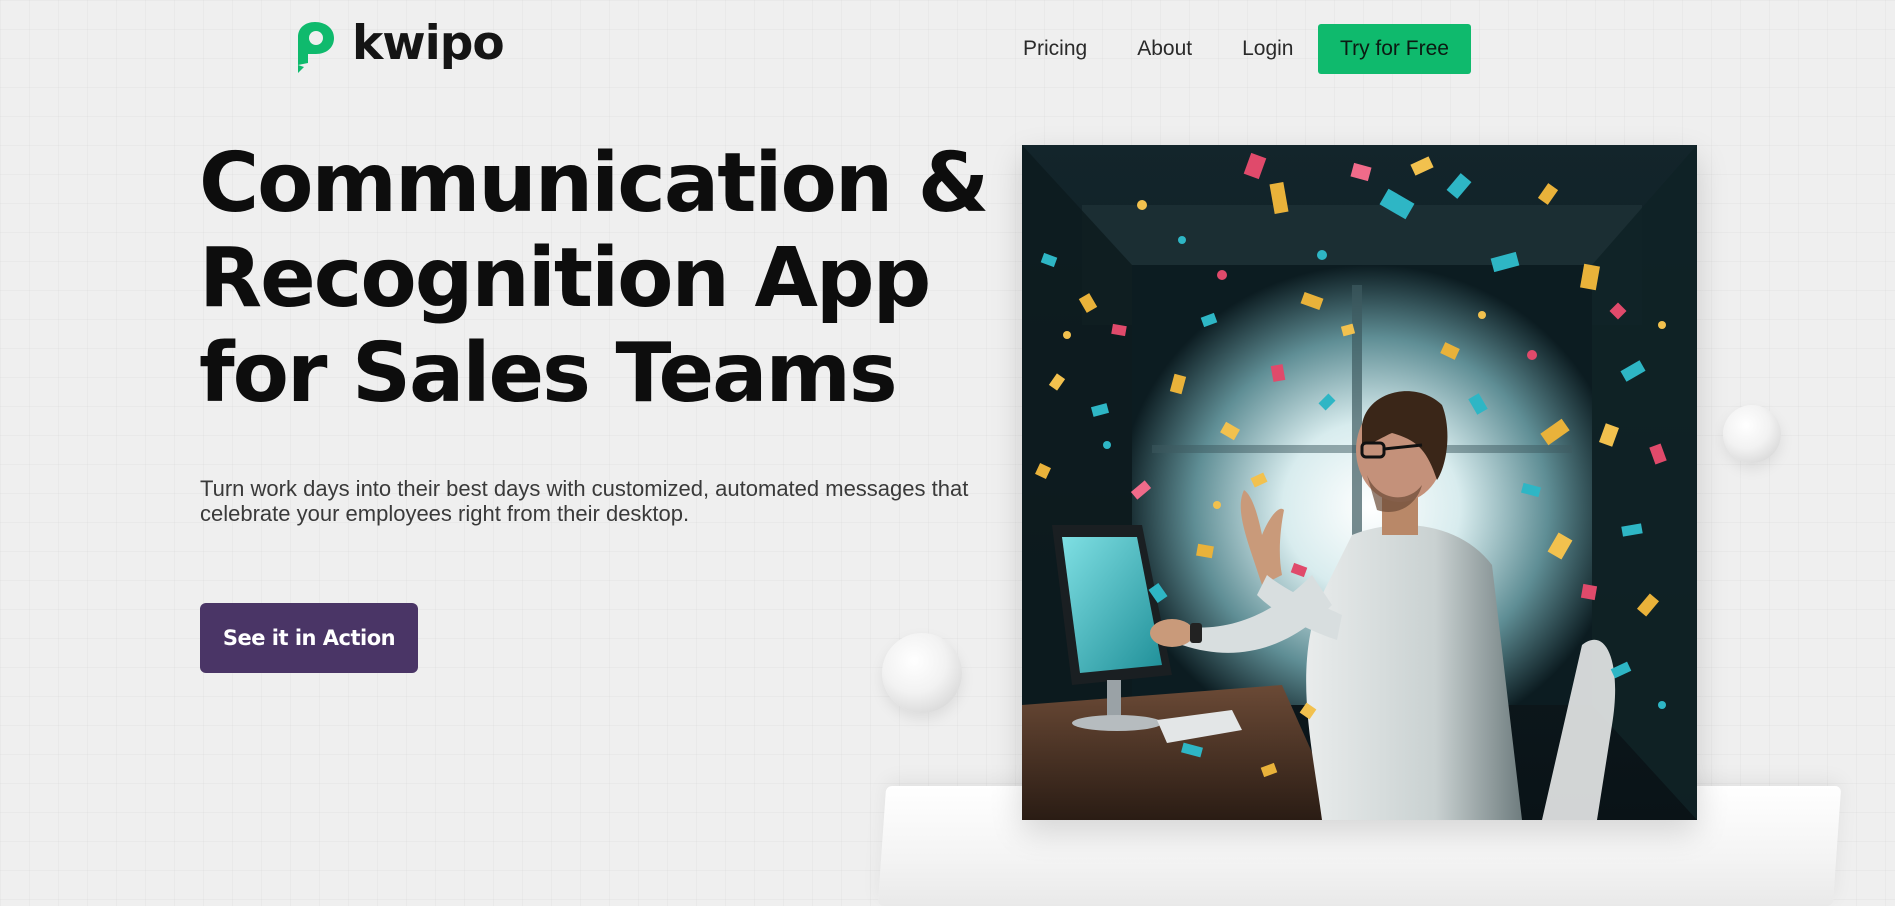 The height and width of the screenshot is (906, 1895). Describe the element at coordinates (1267, 49) in the screenshot. I see `nav-link-login: Login` at that location.